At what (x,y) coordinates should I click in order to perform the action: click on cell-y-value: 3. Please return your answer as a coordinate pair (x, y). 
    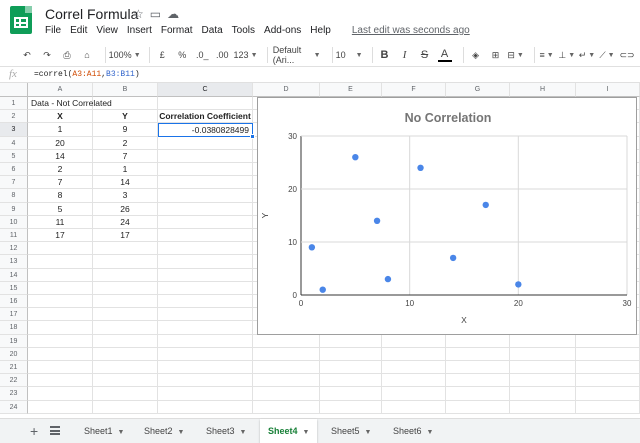
    Looking at the image, I should click on (125, 196).